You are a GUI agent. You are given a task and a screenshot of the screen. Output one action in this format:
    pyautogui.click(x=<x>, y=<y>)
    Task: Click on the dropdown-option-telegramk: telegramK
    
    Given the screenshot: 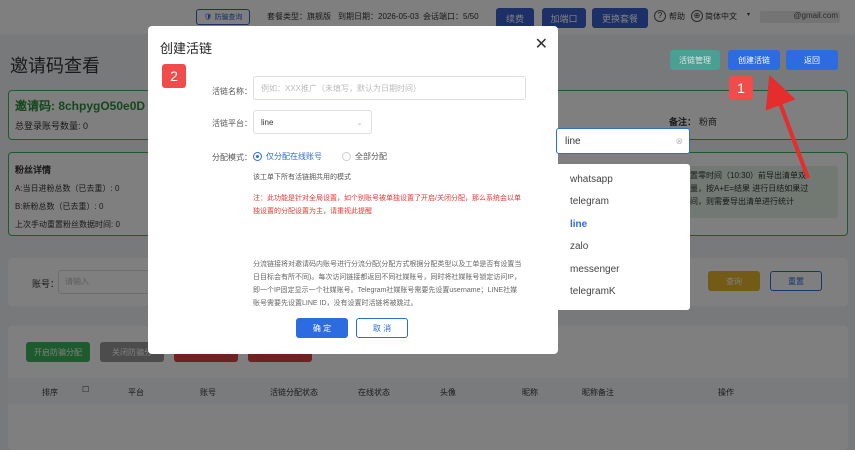 What is the action you would take?
    pyautogui.click(x=623, y=292)
    